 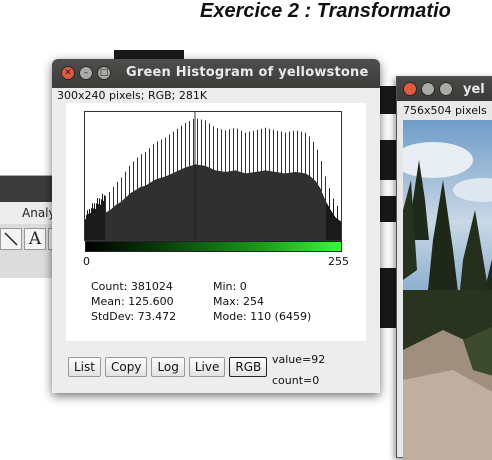 What do you see at coordinates (84, 367) in the screenshot?
I see `list-button: List` at bounding box center [84, 367].